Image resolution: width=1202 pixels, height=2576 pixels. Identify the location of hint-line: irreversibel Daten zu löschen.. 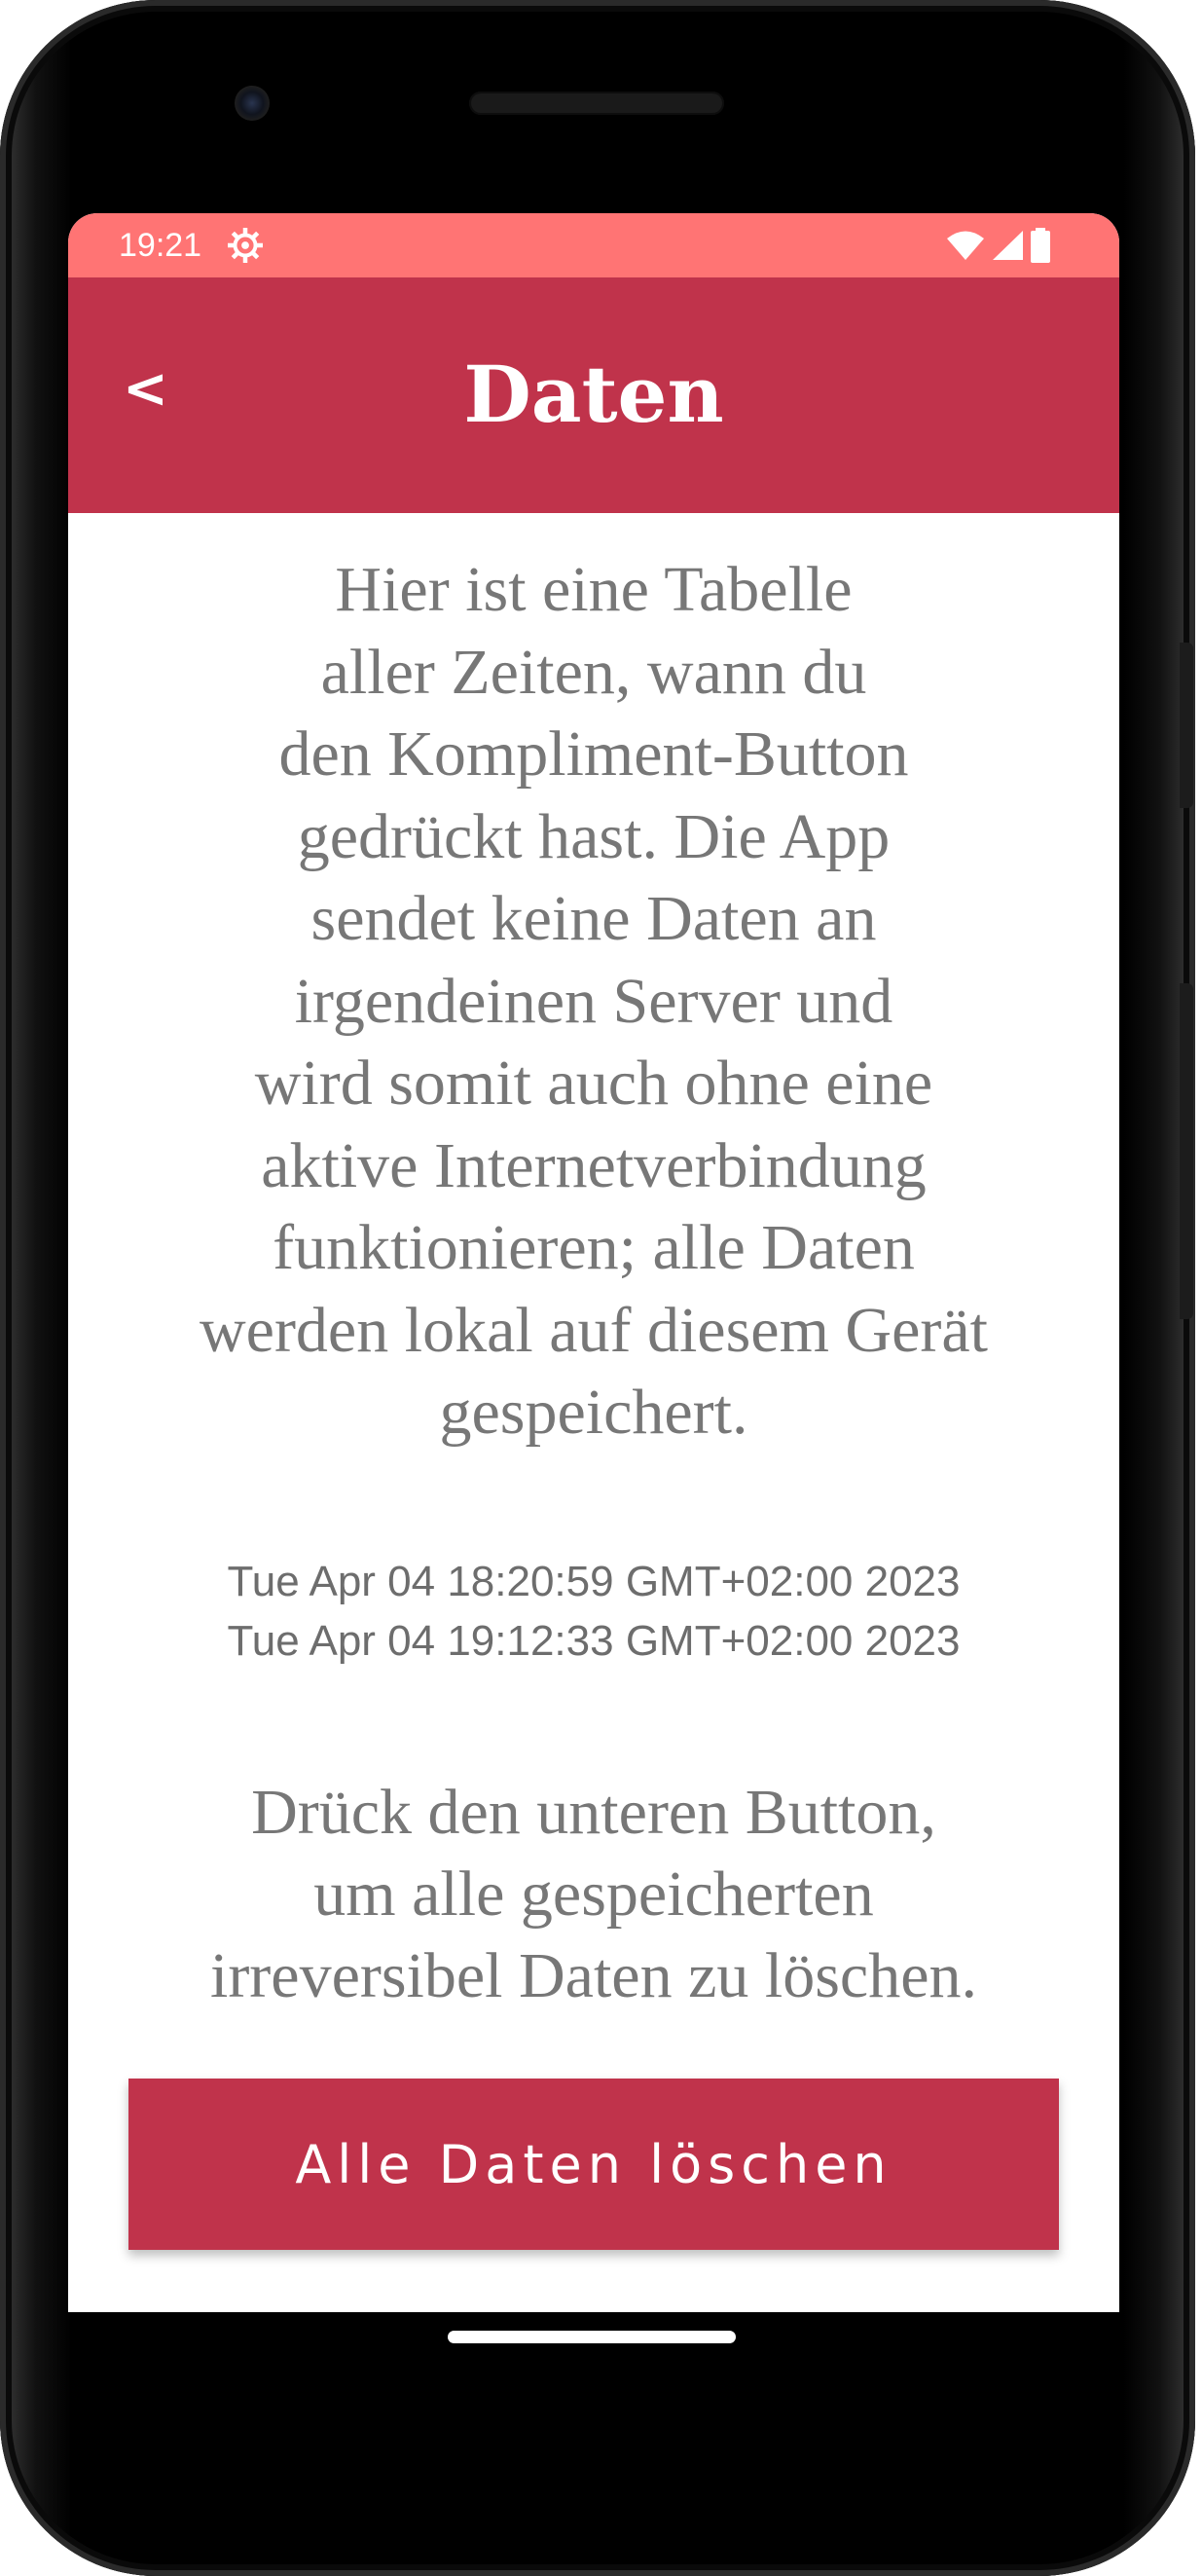
(593, 1975).